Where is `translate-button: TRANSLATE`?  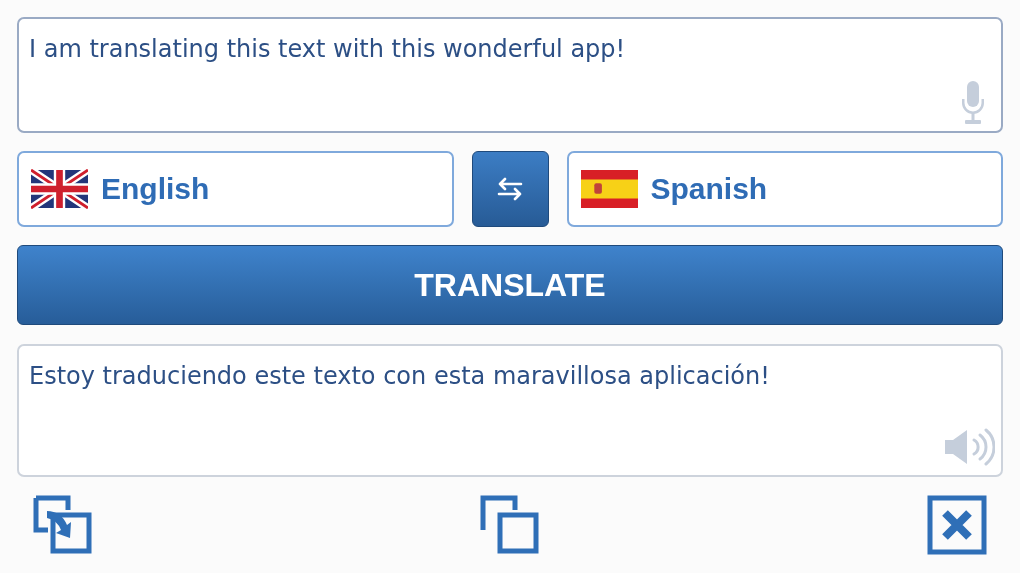 translate-button: TRANSLATE is located at coordinates (510, 285).